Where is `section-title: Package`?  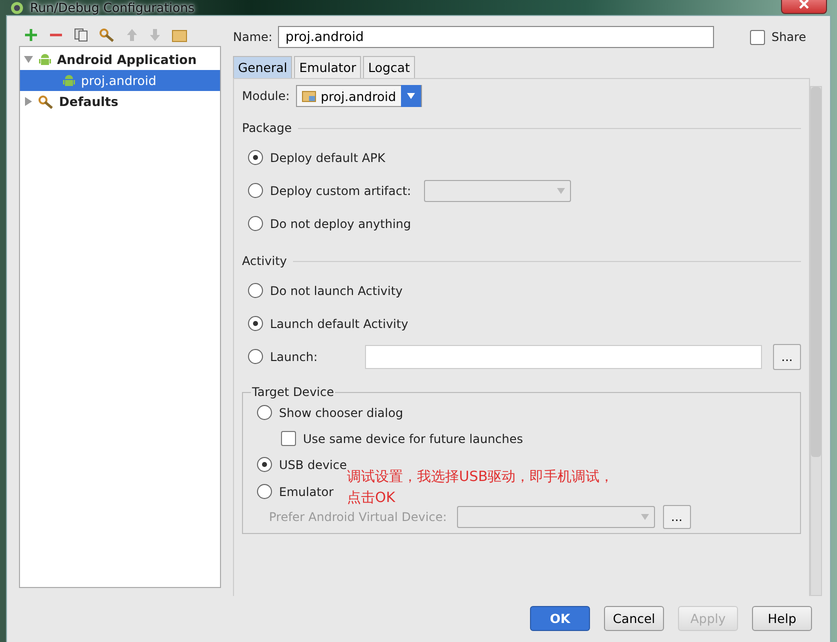
section-title: Package is located at coordinates (267, 128).